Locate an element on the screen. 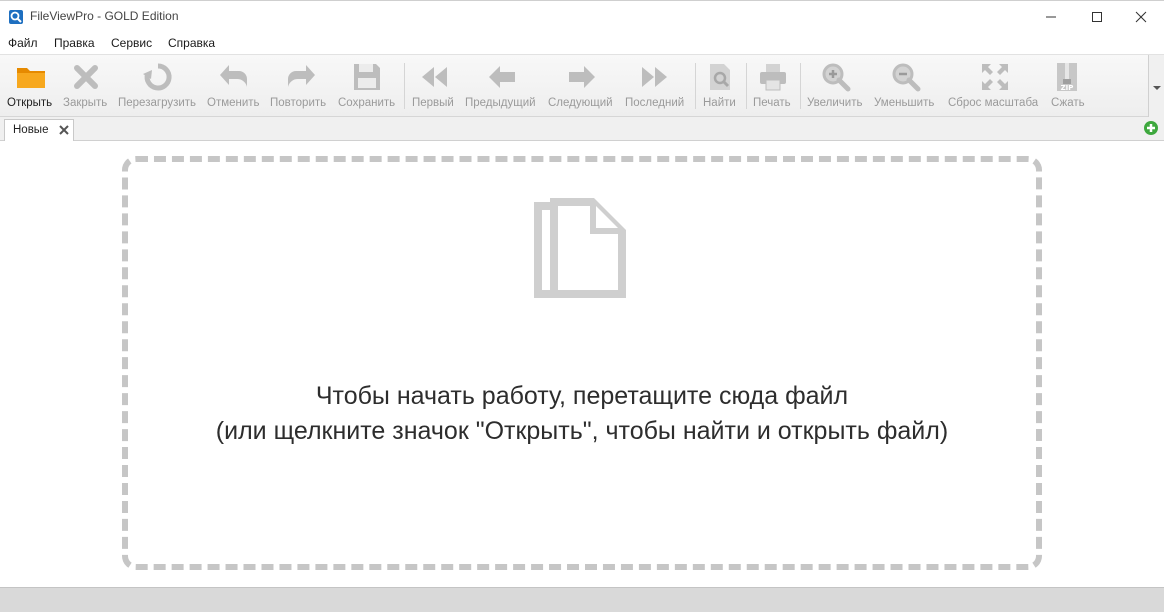 The image size is (1164, 612). tab-strip: Новые is located at coordinates (582, 129).